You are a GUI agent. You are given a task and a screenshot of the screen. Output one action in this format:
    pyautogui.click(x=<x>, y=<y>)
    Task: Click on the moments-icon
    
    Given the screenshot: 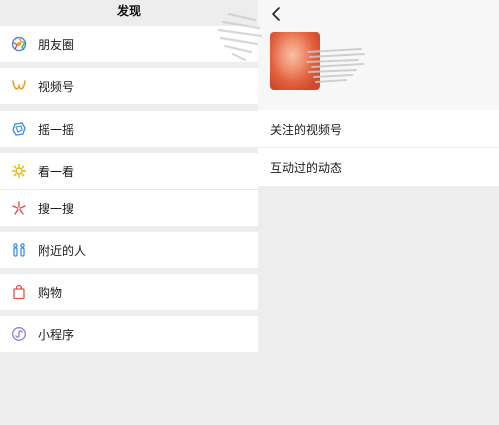 What is the action you would take?
    pyautogui.click(x=19, y=44)
    